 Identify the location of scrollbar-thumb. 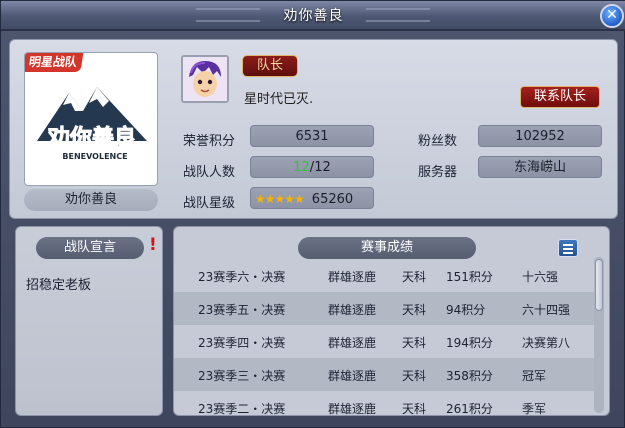
(599, 285).